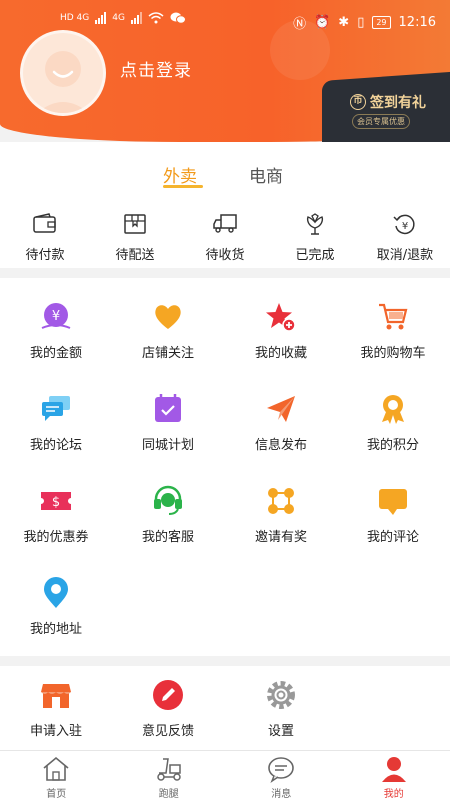 The height and width of the screenshot is (800, 450). I want to click on grid-item-label: 我的论坛, so click(55, 445).